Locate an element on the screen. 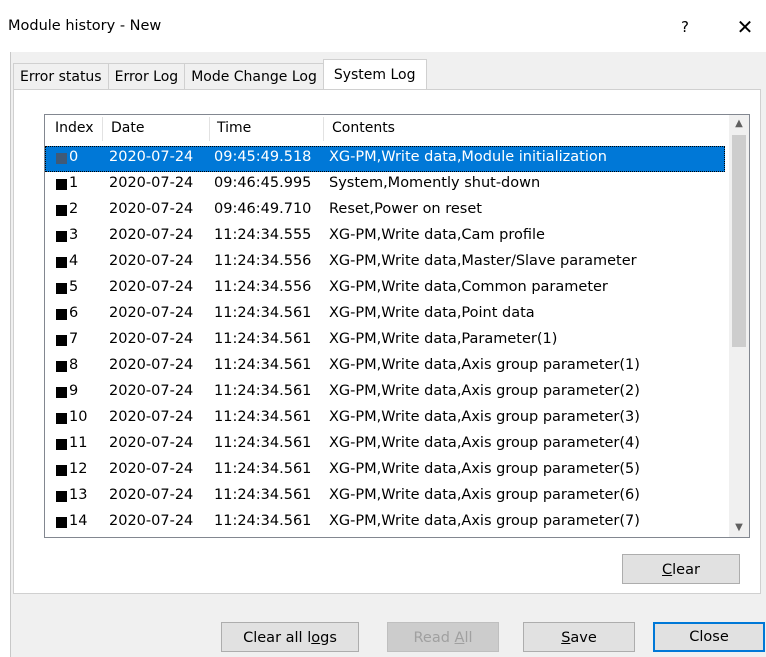 The height and width of the screenshot is (657, 766). row-index: 11 is located at coordinates (78, 443).